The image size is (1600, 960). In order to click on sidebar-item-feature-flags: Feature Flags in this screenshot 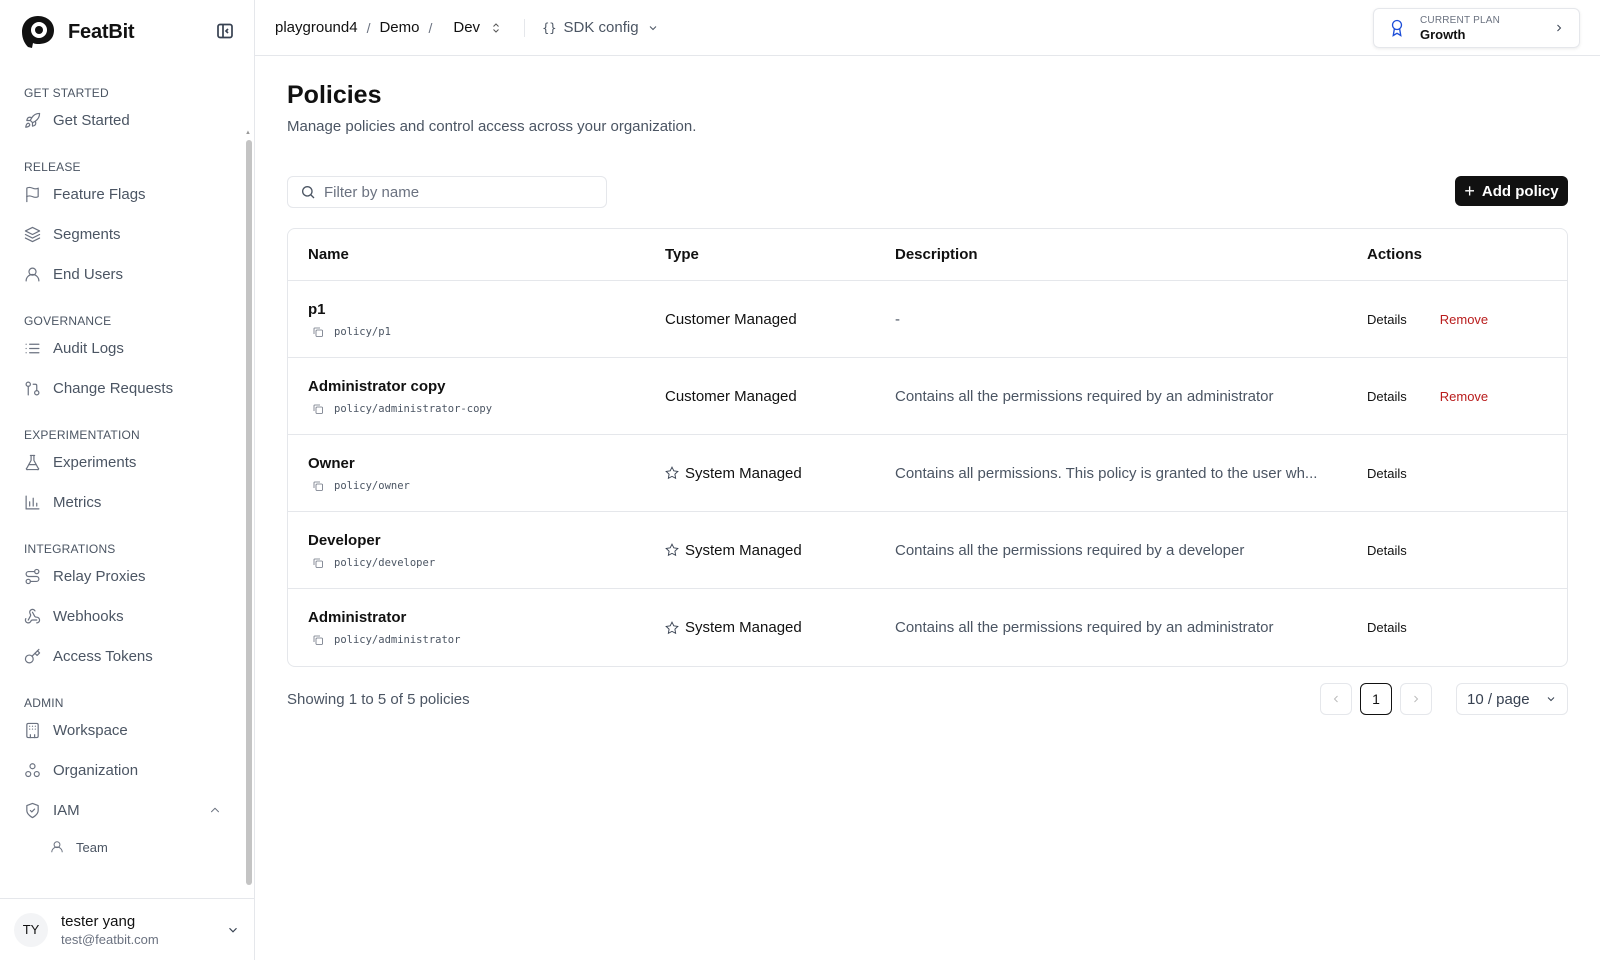, I will do `click(127, 194)`.